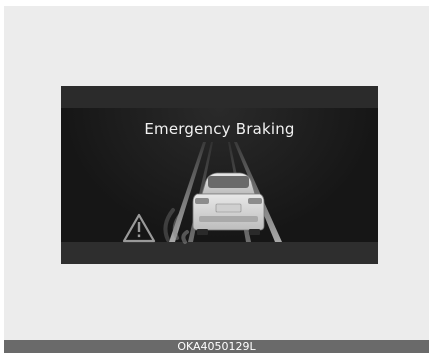 The height and width of the screenshot is (353, 431). I want to click on warning-triangle-icon, so click(139, 228).